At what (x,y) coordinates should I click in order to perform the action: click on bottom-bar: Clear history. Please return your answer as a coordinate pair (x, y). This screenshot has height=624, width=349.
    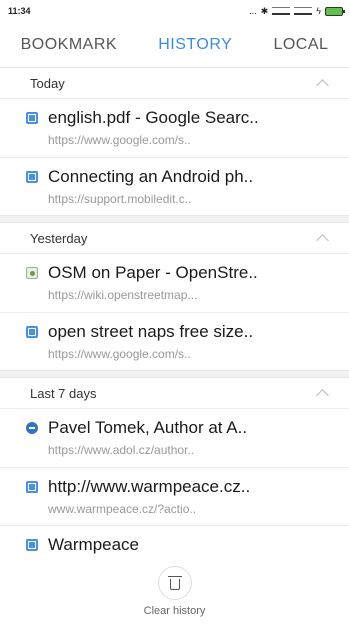
    Looking at the image, I should click on (174, 591).